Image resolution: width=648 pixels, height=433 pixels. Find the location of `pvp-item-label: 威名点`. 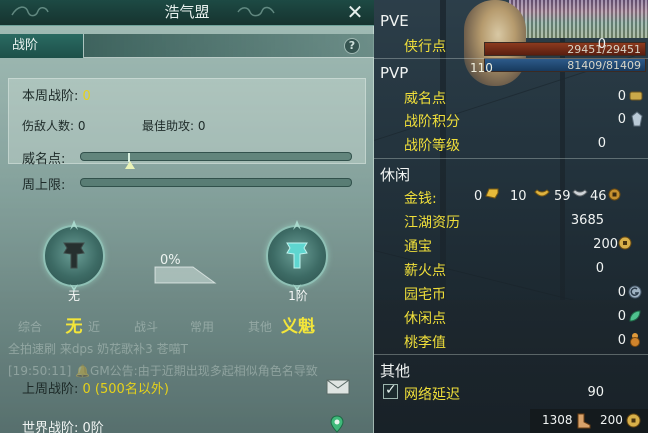

pvp-item-label: 威名点 is located at coordinates (425, 99).